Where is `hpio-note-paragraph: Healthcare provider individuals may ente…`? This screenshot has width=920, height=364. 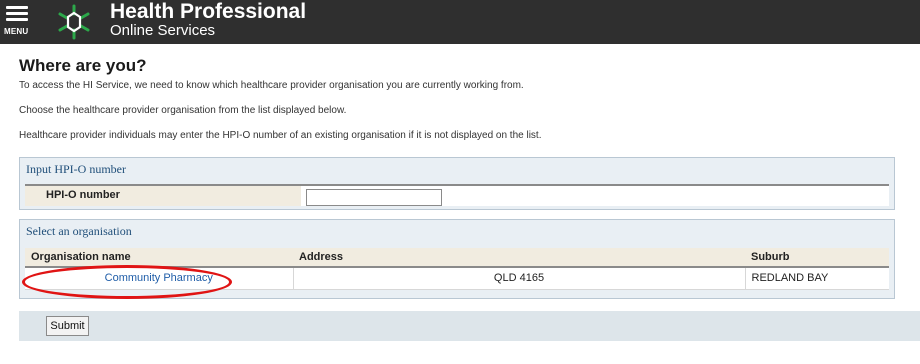 hpio-note-paragraph: Healthcare provider individuals may ente… is located at coordinates (280, 135).